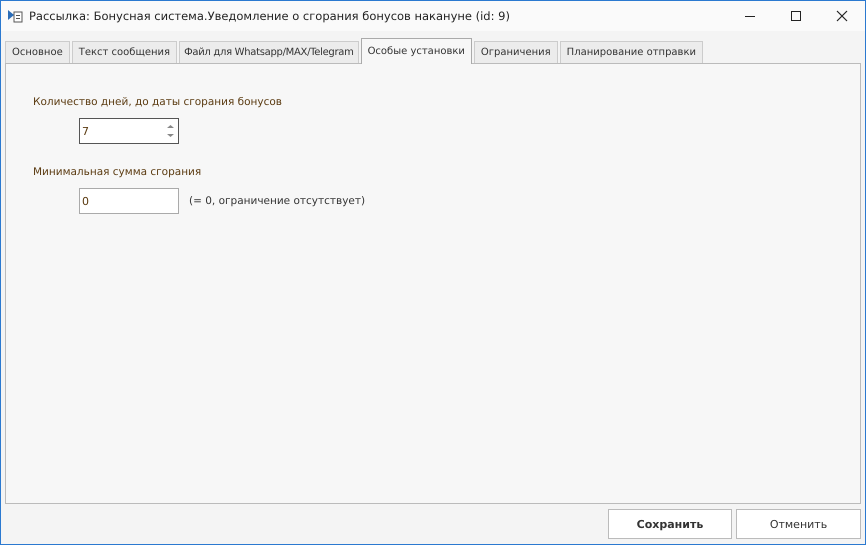  I want to click on tab: Планирование отправки, so click(631, 52).